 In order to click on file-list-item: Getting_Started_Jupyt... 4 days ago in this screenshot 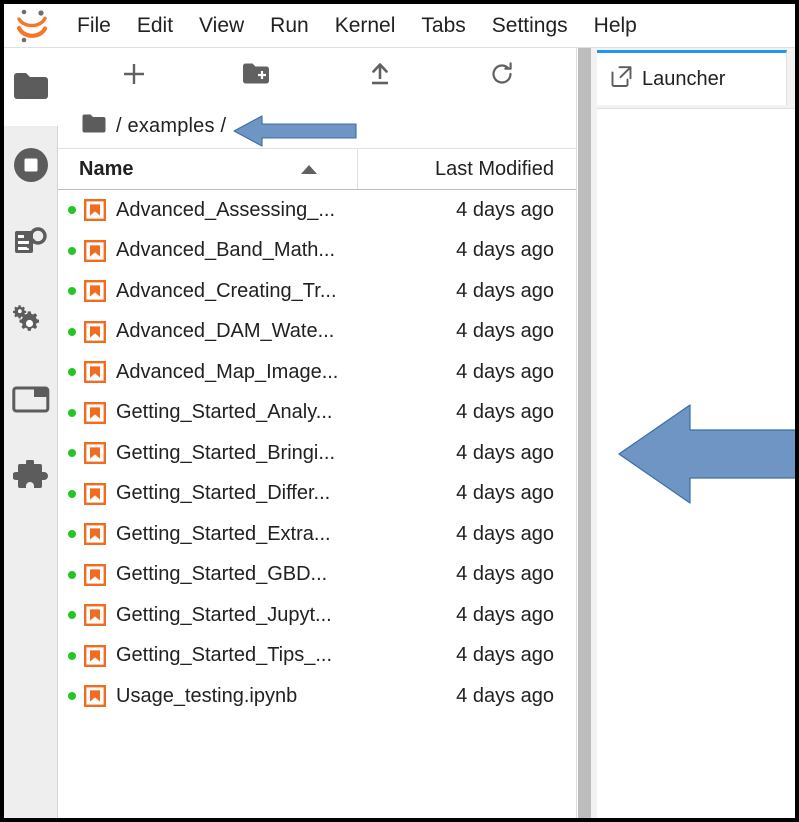, I will do `click(317, 615)`.